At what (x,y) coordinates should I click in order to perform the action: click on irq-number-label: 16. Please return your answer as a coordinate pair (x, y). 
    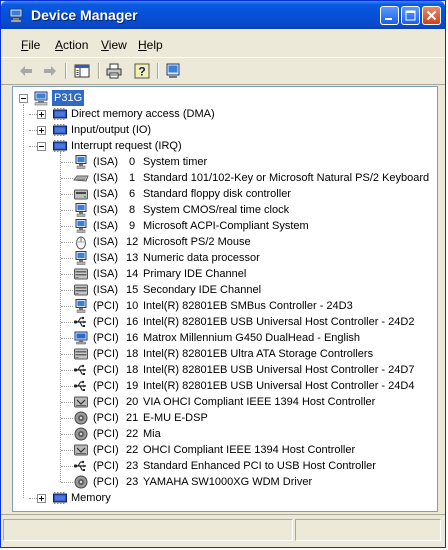
    Looking at the image, I should click on (132, 322).